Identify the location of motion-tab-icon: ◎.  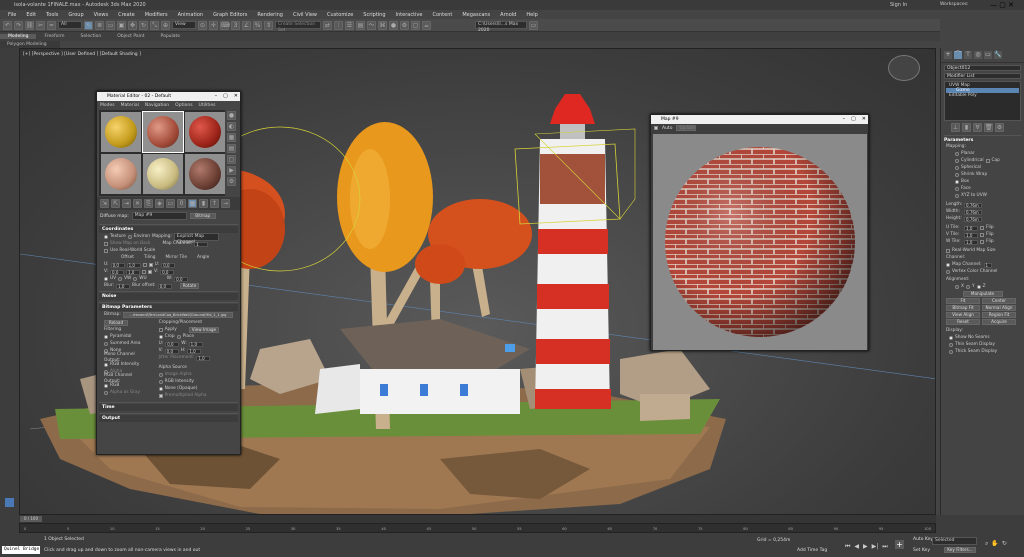
(978, 55).